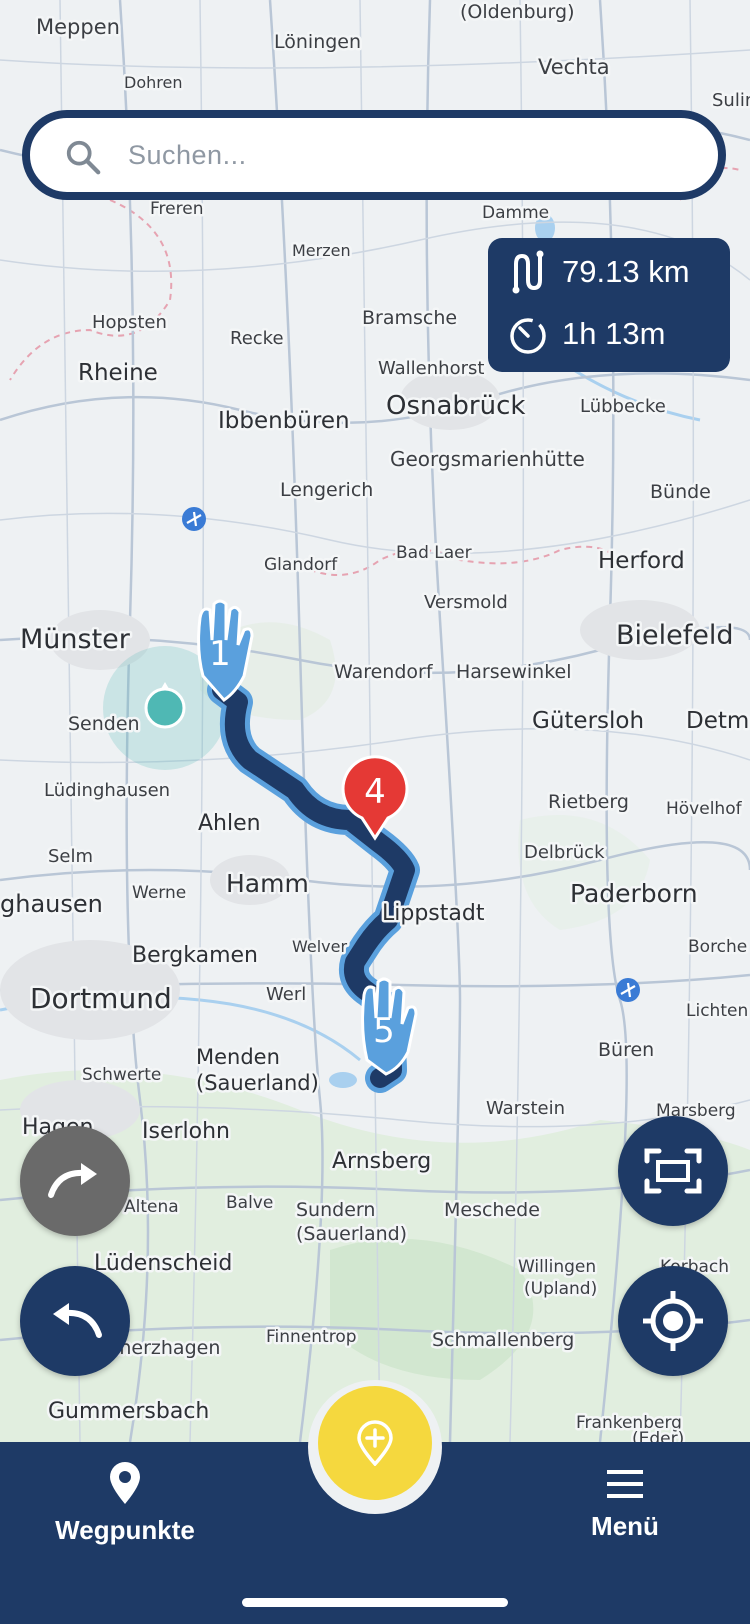  What do you see at coordinates (609, 305) in the screenshot?
I see `route-stats-panel: 79.13 km 1h 13m` at bounding box center [609, 305].